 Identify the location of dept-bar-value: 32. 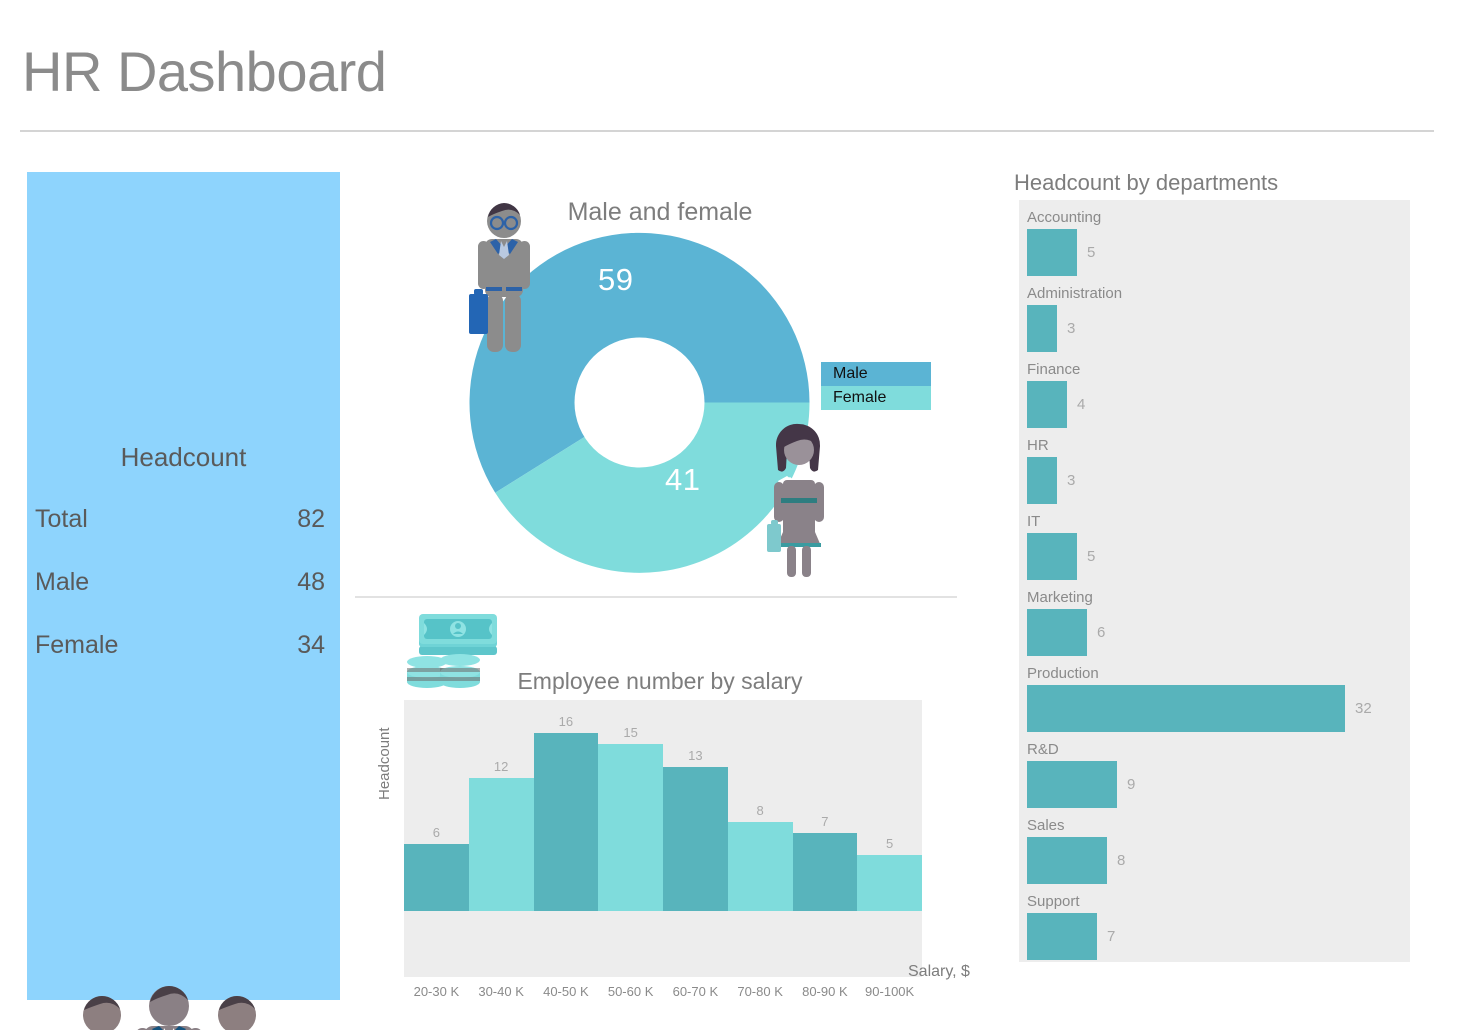
(1363, 708).